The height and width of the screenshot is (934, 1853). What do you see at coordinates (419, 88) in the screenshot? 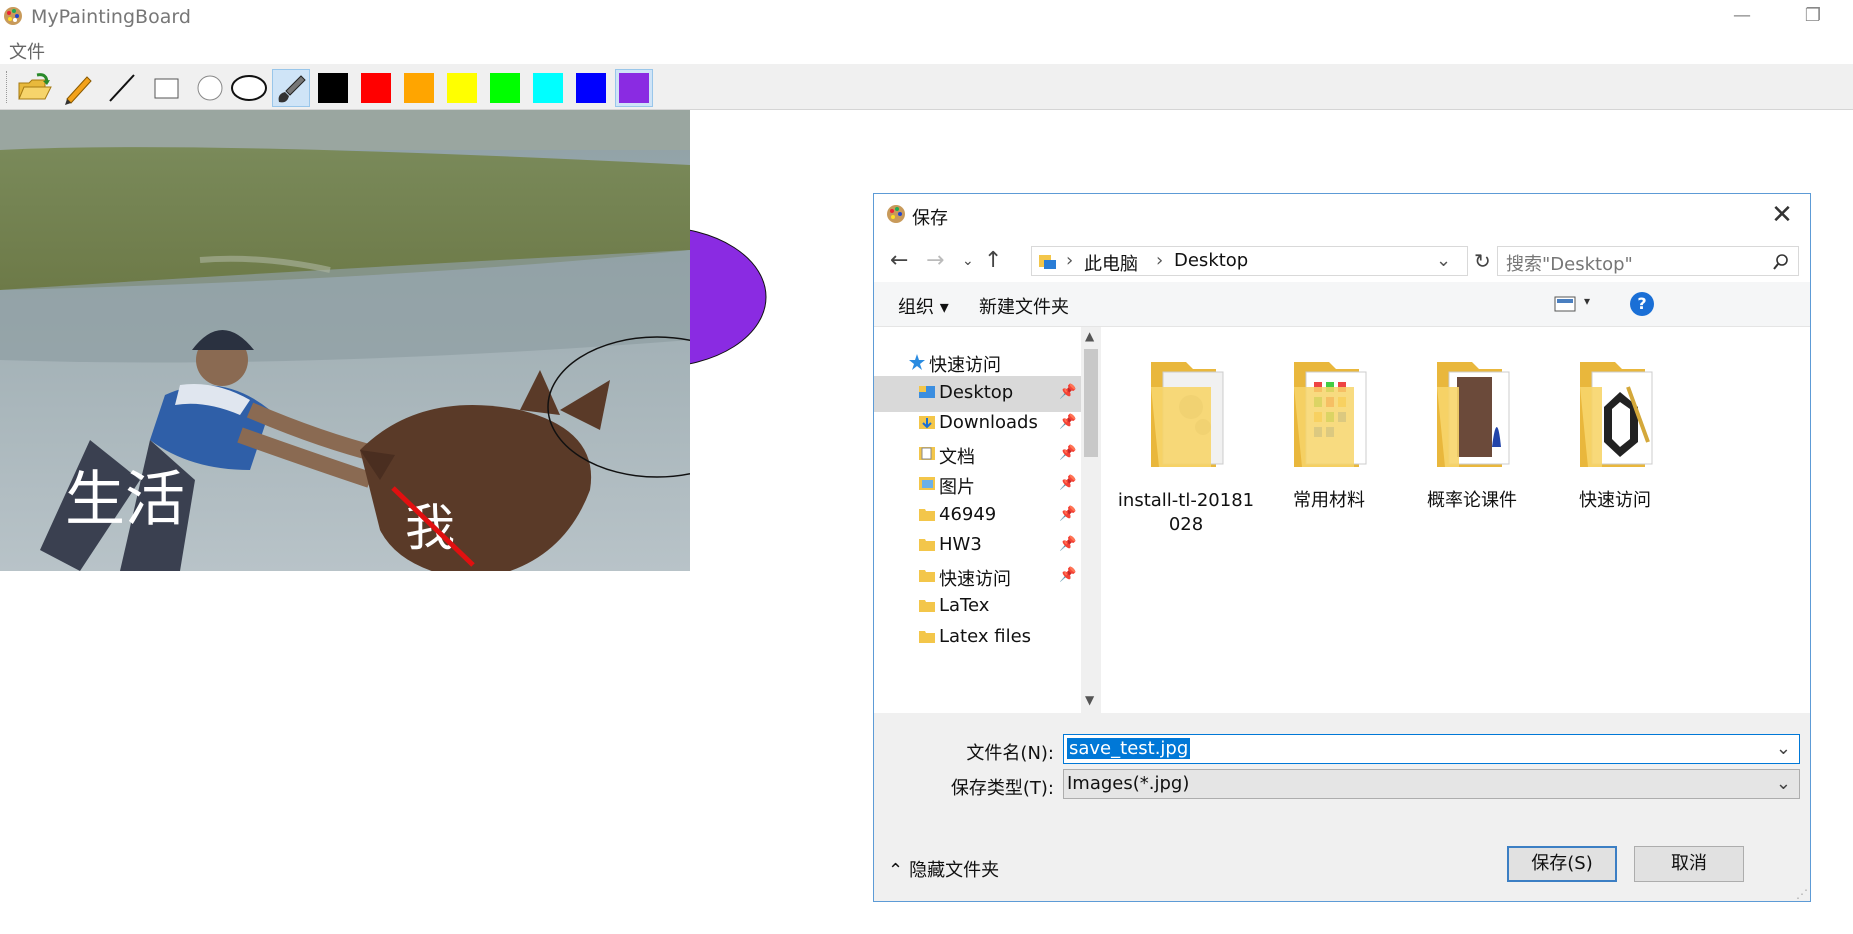
I see `color-swatch-orange` at bounding box center [419, 88].